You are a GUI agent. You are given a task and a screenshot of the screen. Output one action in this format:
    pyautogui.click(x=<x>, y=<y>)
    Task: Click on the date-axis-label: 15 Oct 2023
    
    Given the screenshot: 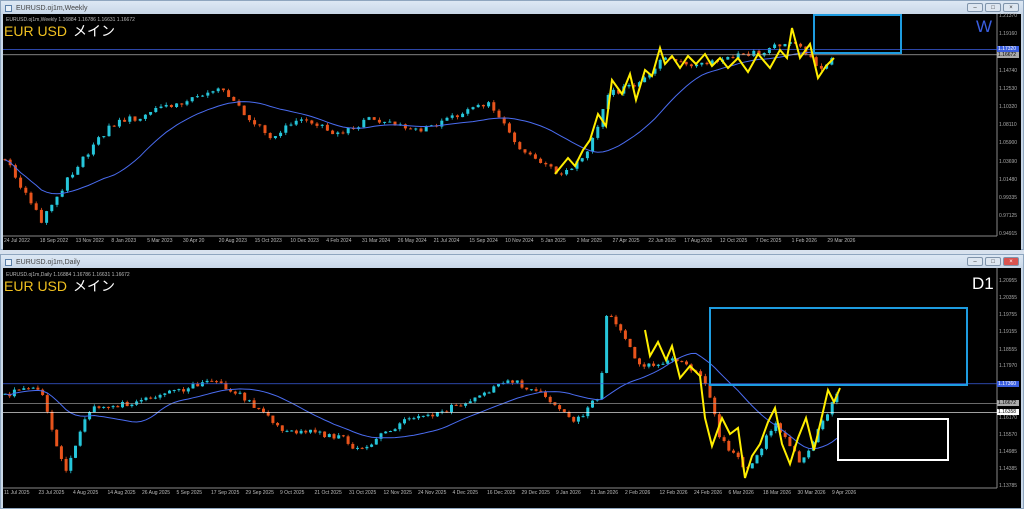 What is the action you would take?
    pyautogui.click(x=268, y=241)
    